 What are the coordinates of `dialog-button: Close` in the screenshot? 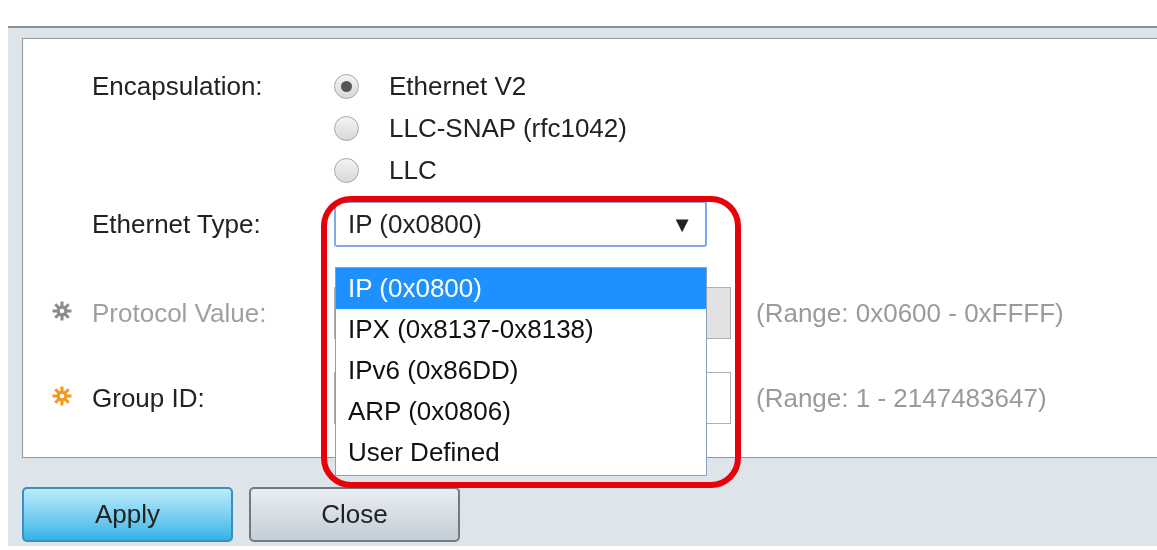 It's located at (354, 514).